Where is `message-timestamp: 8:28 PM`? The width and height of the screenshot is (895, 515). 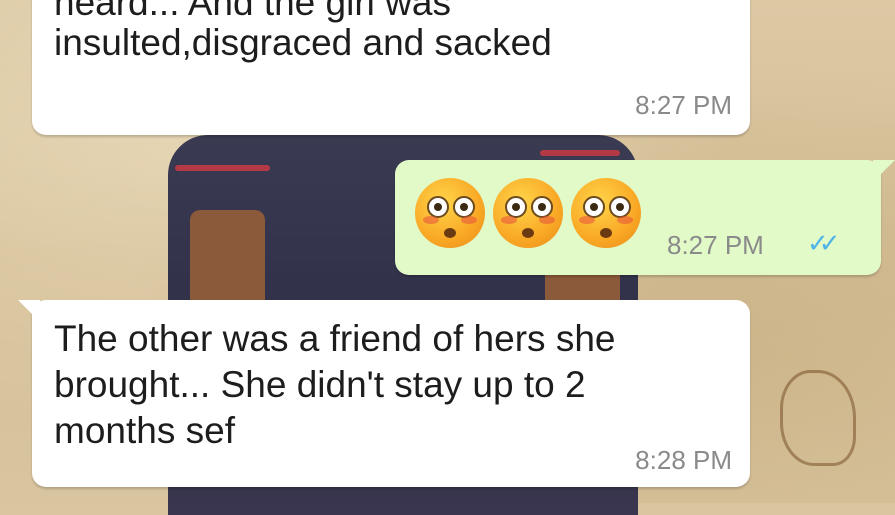 message-timestamp: 8:28 PM is located at coordinates (683, 460).